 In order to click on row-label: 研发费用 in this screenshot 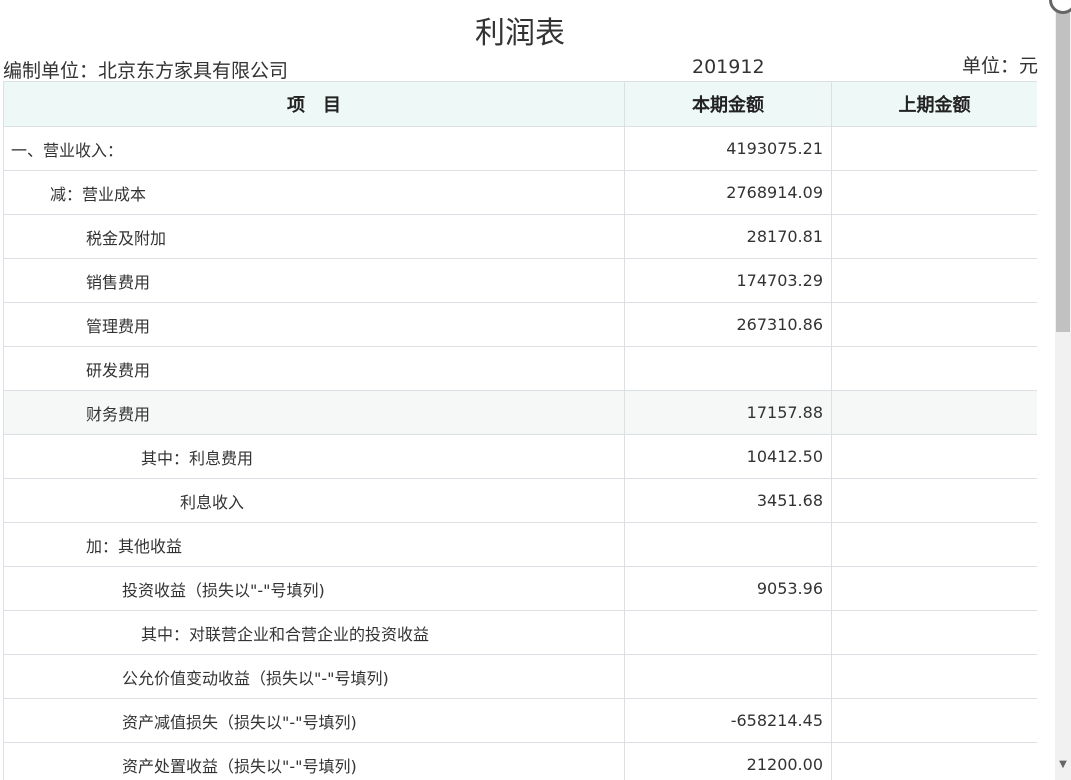, I will do `click(314, 368)`.